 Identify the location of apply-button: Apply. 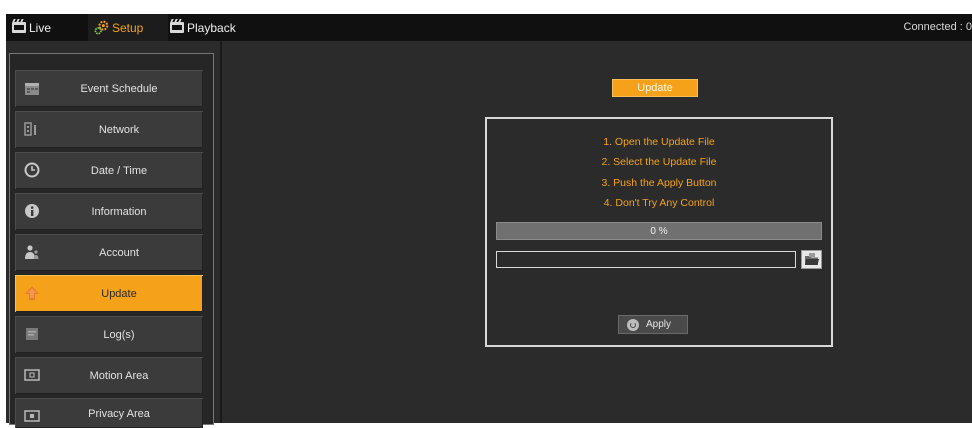
(653, 324).